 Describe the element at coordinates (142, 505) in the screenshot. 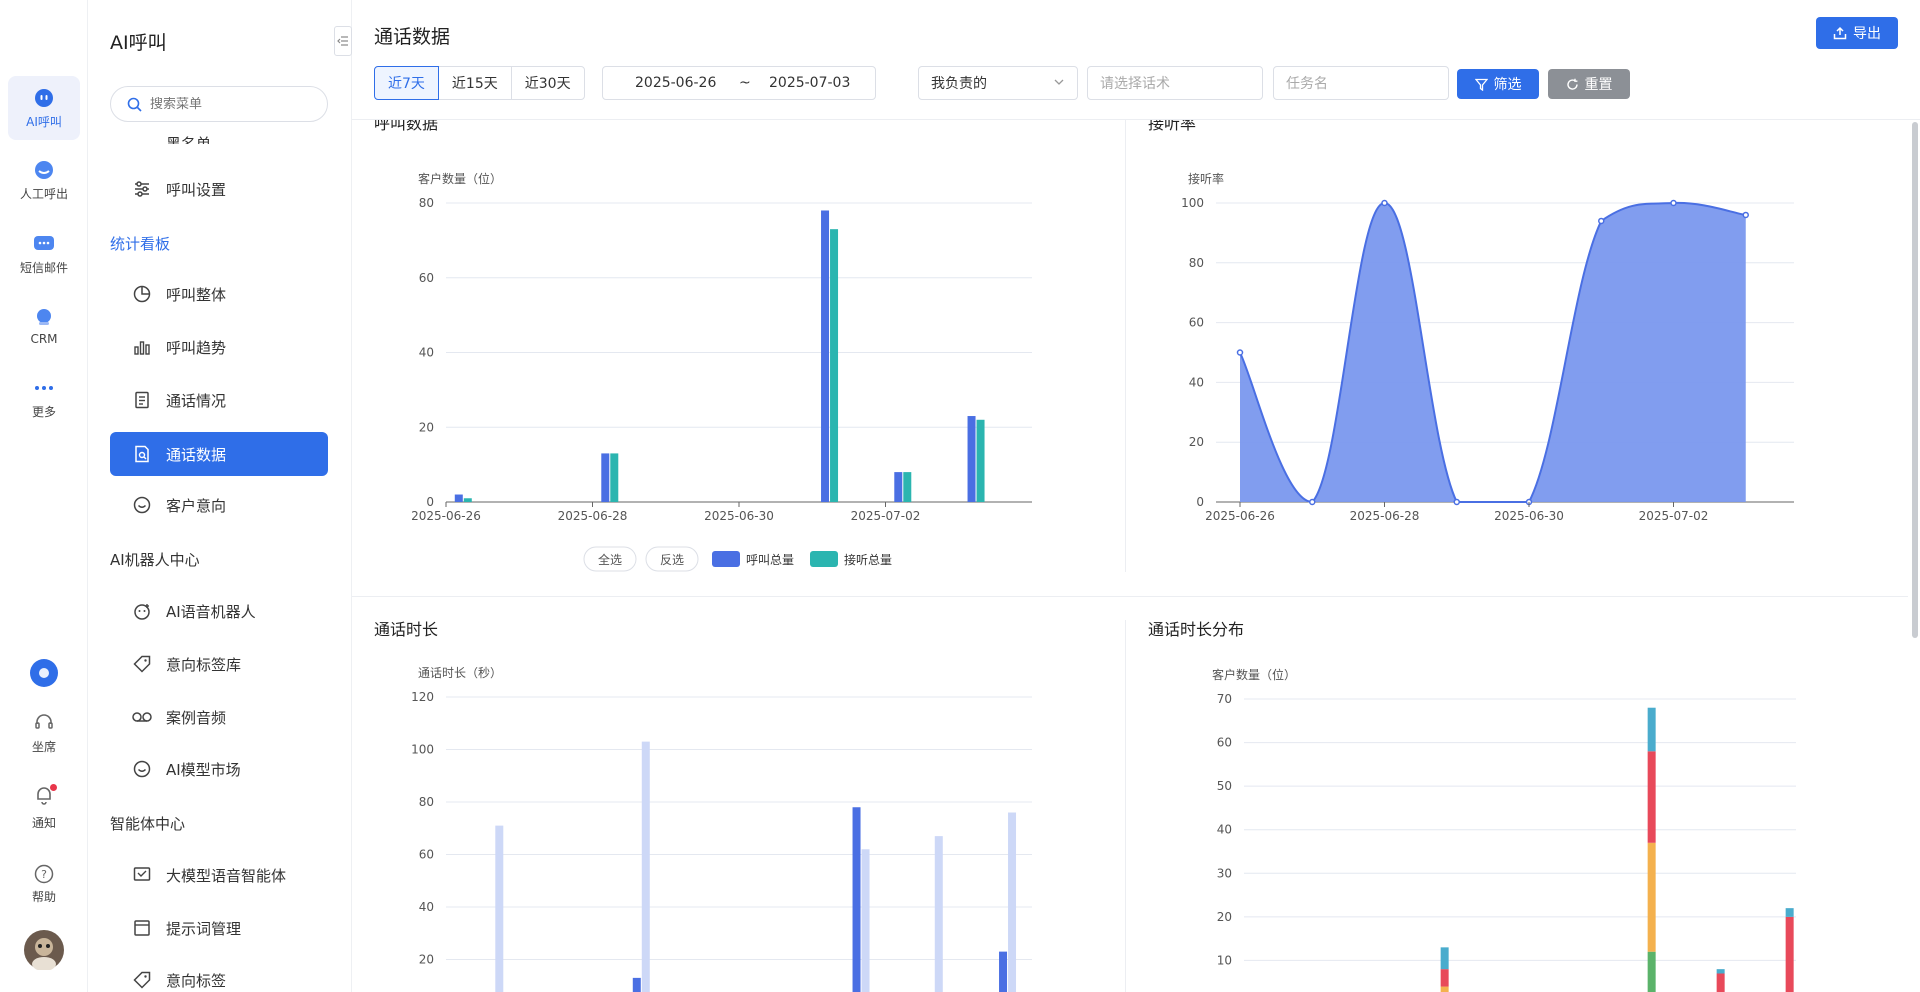

I see `intent-icon` at that location.